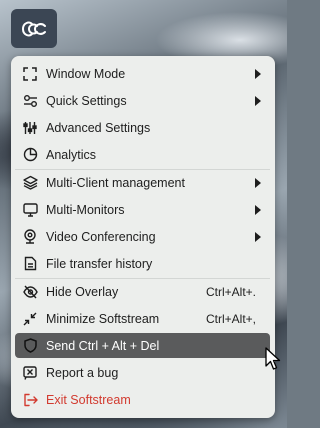  I want to click on menu-item-minimize-softstream: Minimize Softstream Ctrl+Alt+,, so click(142, 318).